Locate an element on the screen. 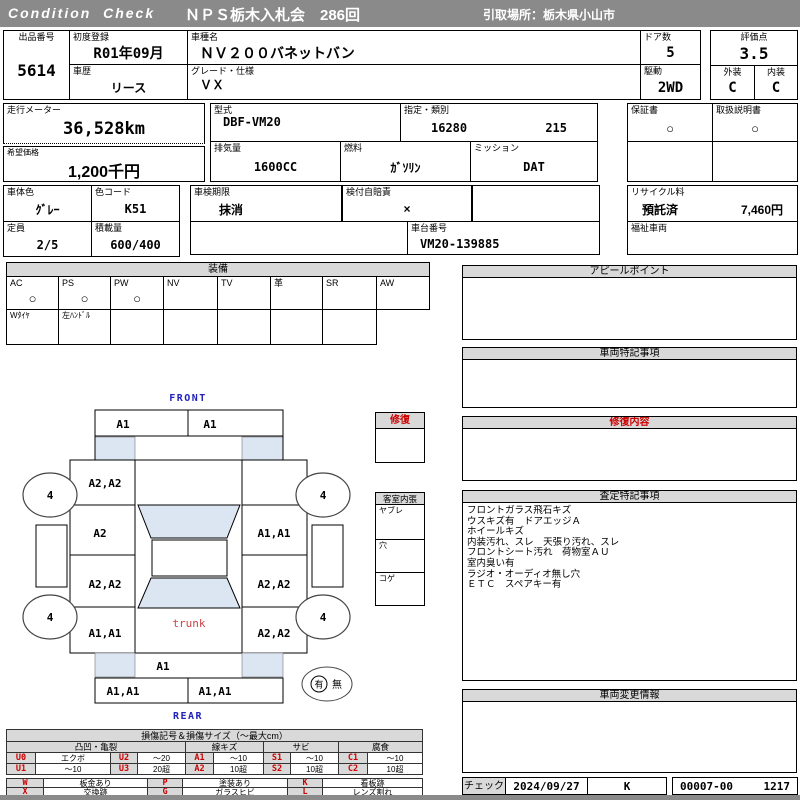 The width and height of the screenshot is (800, 800). asking-price-label: 希望価格 is located at coordinates (23, 152).